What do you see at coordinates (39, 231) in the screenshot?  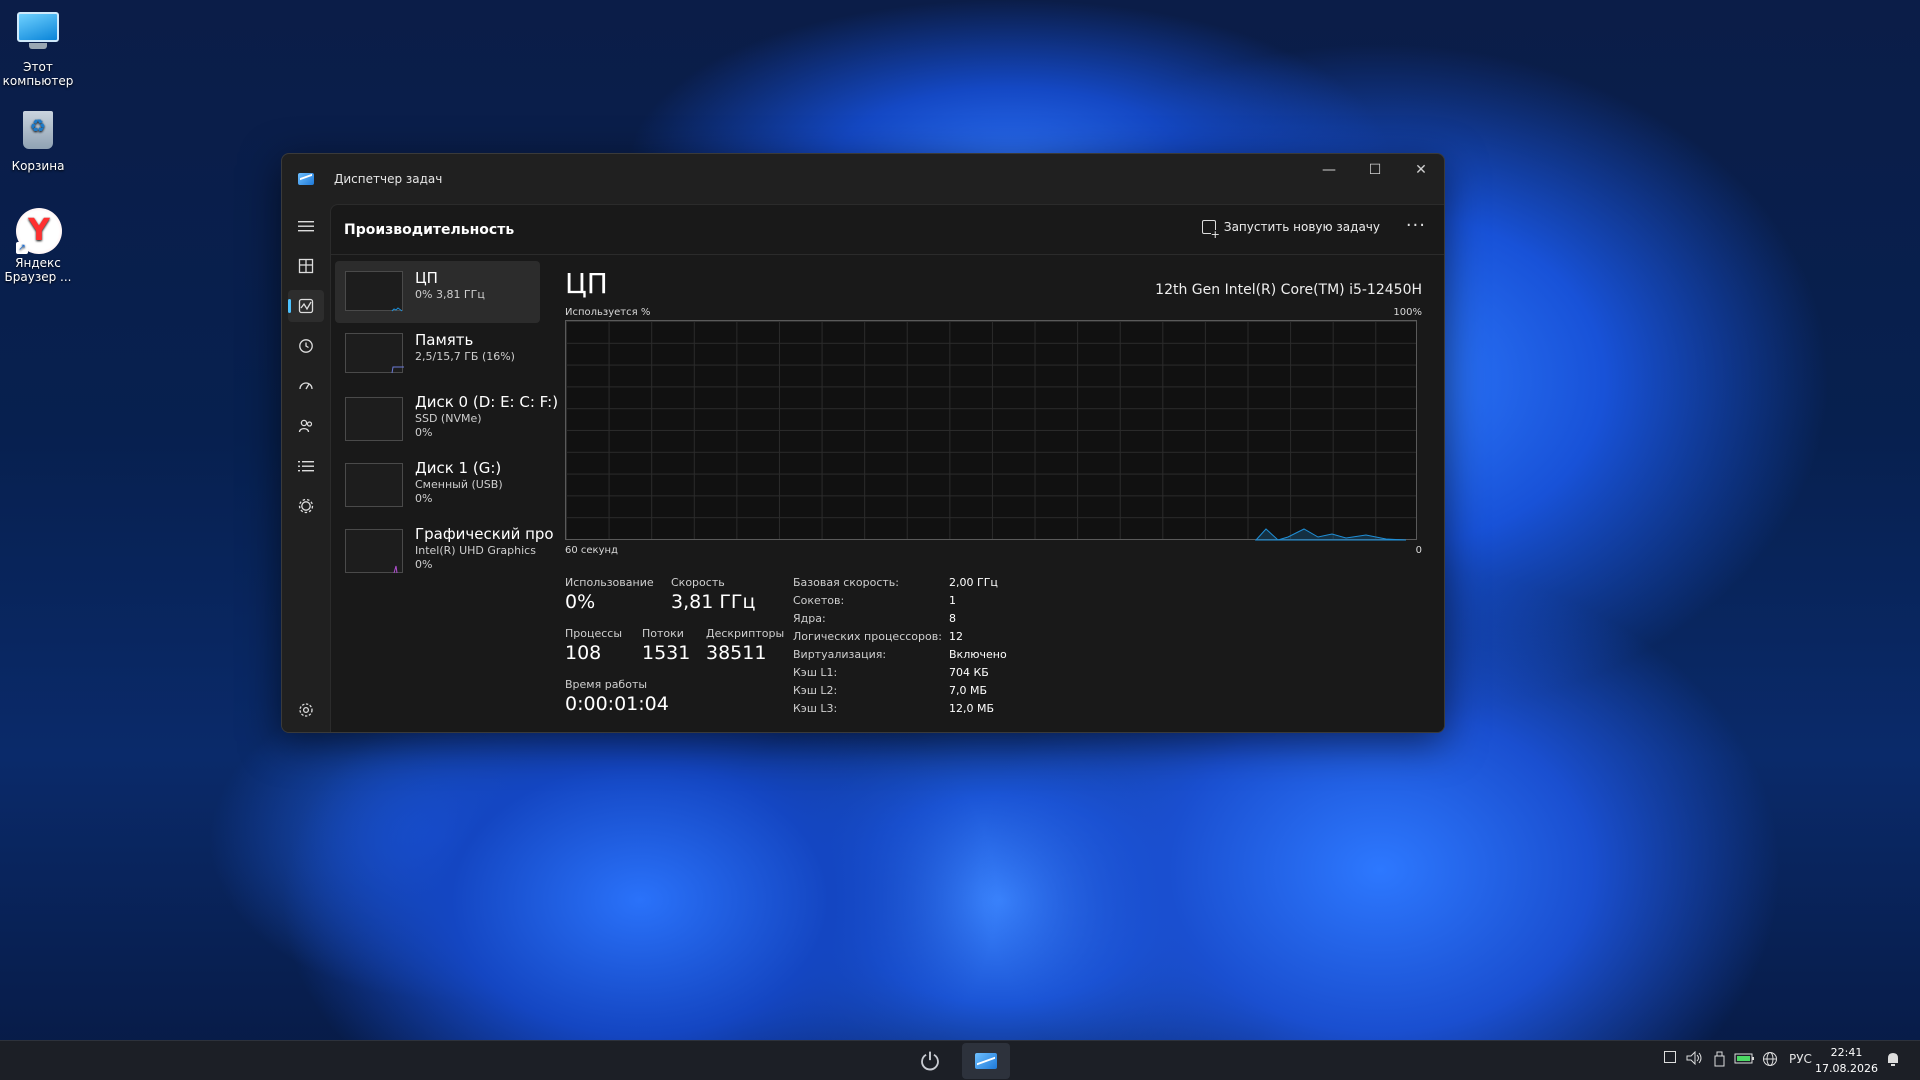 I see `yandex-browser-icon: Y ↗` at bounding box center [39, 231].